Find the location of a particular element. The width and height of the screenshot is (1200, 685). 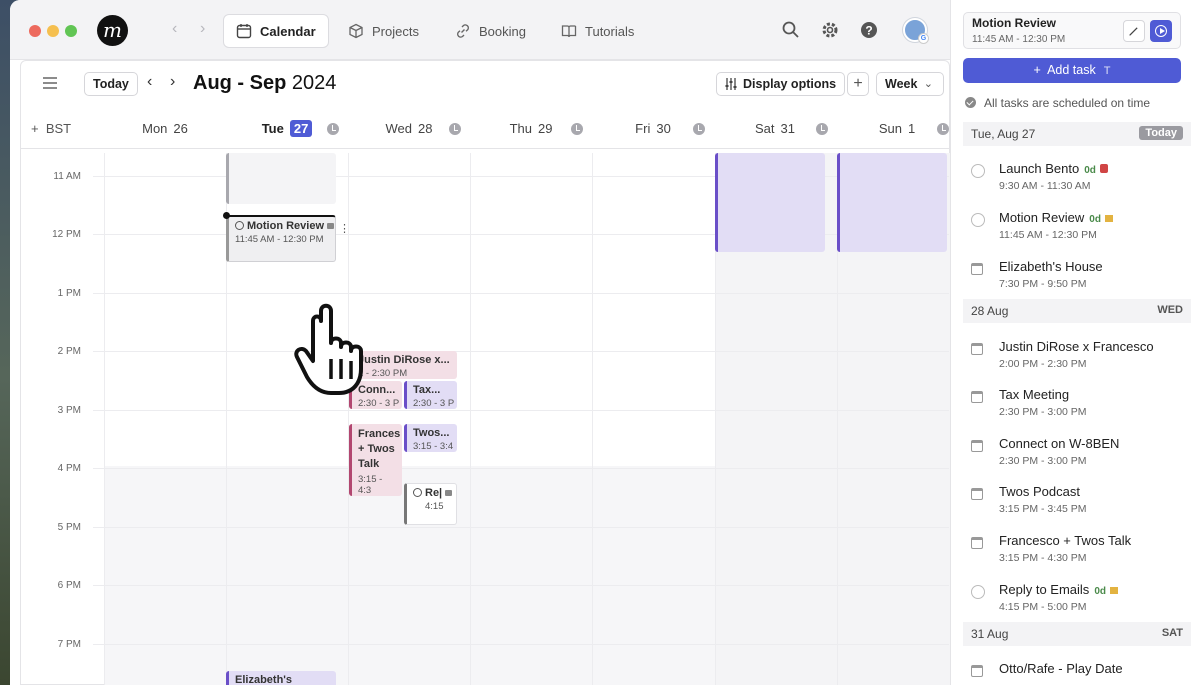

tab-projects: Projects is located at coordinates (383, 31).